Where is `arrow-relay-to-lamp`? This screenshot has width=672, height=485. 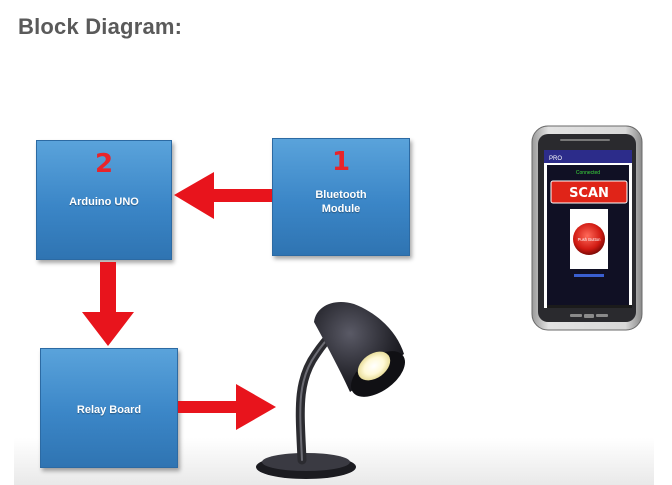 arrow-relay-to-lamp is located at coordinates (227, 407).